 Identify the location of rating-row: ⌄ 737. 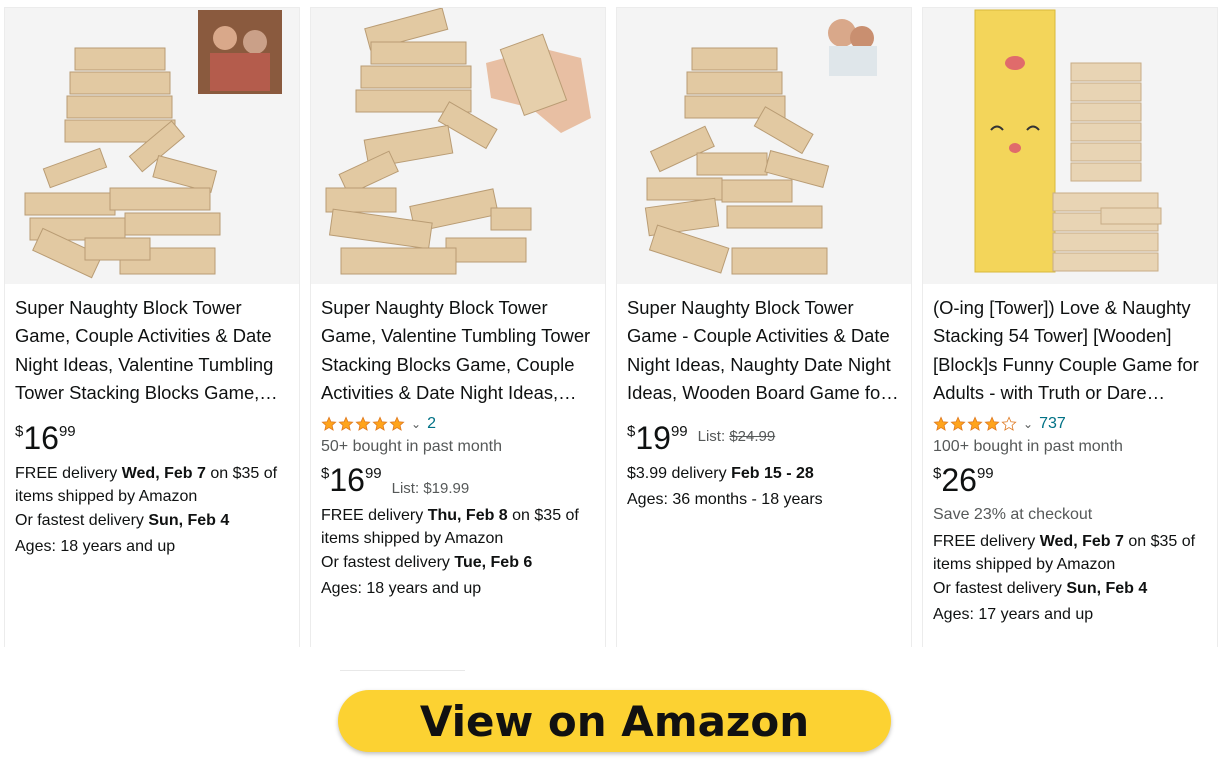
(1070, 424).